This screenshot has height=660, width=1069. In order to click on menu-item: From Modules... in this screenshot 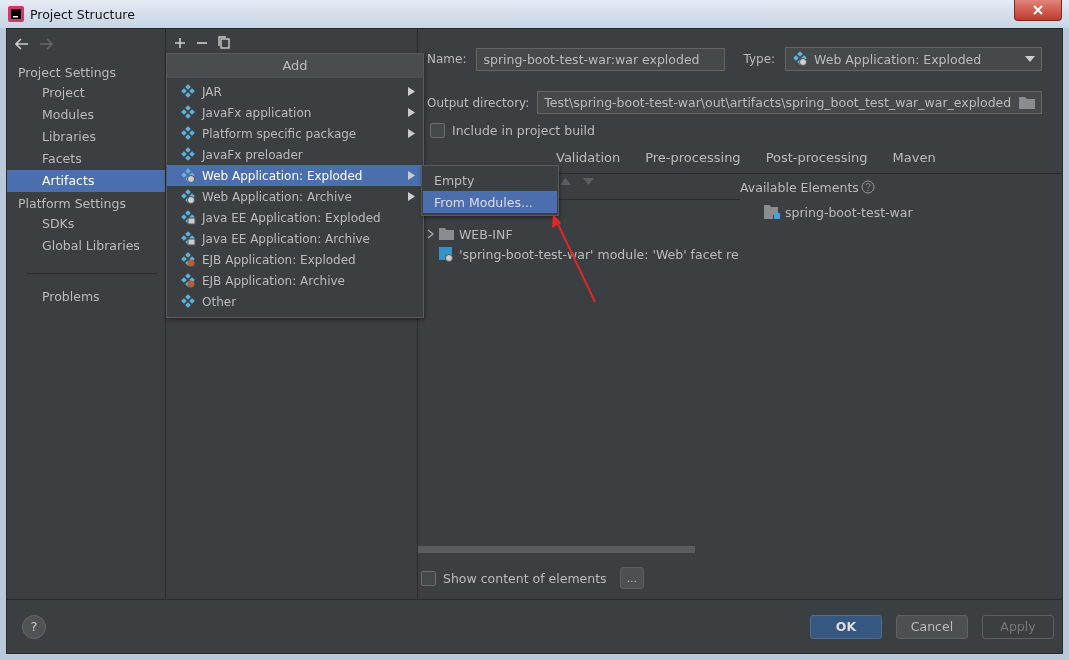, I will do `click(490, 202)`.